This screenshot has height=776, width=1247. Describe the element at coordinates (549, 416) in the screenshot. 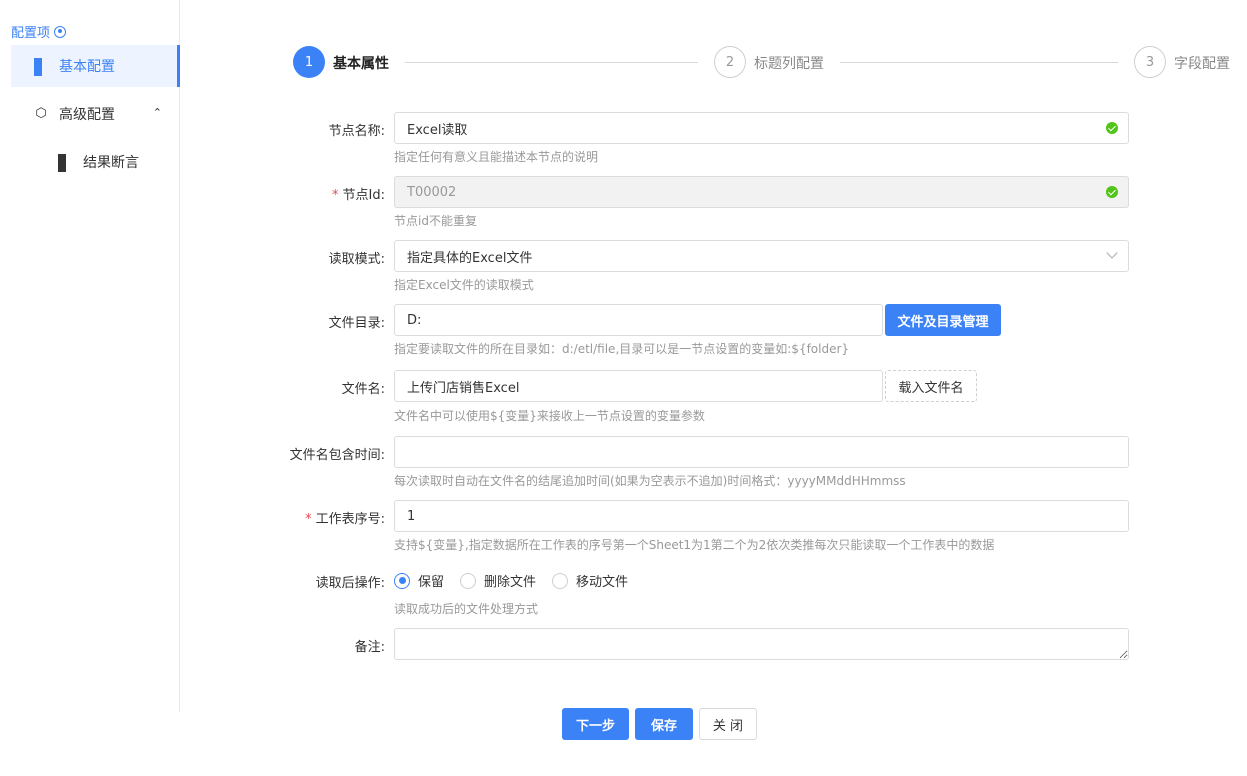

I see `file-name-hint: 文件名中可以使用${变量}来接收上一节点设置的变量参数` at that location.